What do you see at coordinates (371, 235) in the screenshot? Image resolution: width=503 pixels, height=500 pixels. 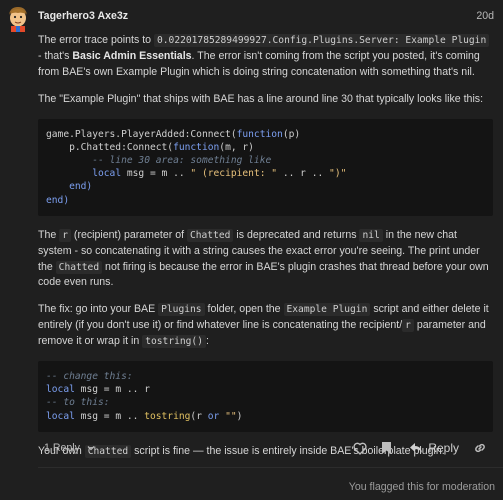 I see `inline-code: nil` at bounding box center [371, 235].